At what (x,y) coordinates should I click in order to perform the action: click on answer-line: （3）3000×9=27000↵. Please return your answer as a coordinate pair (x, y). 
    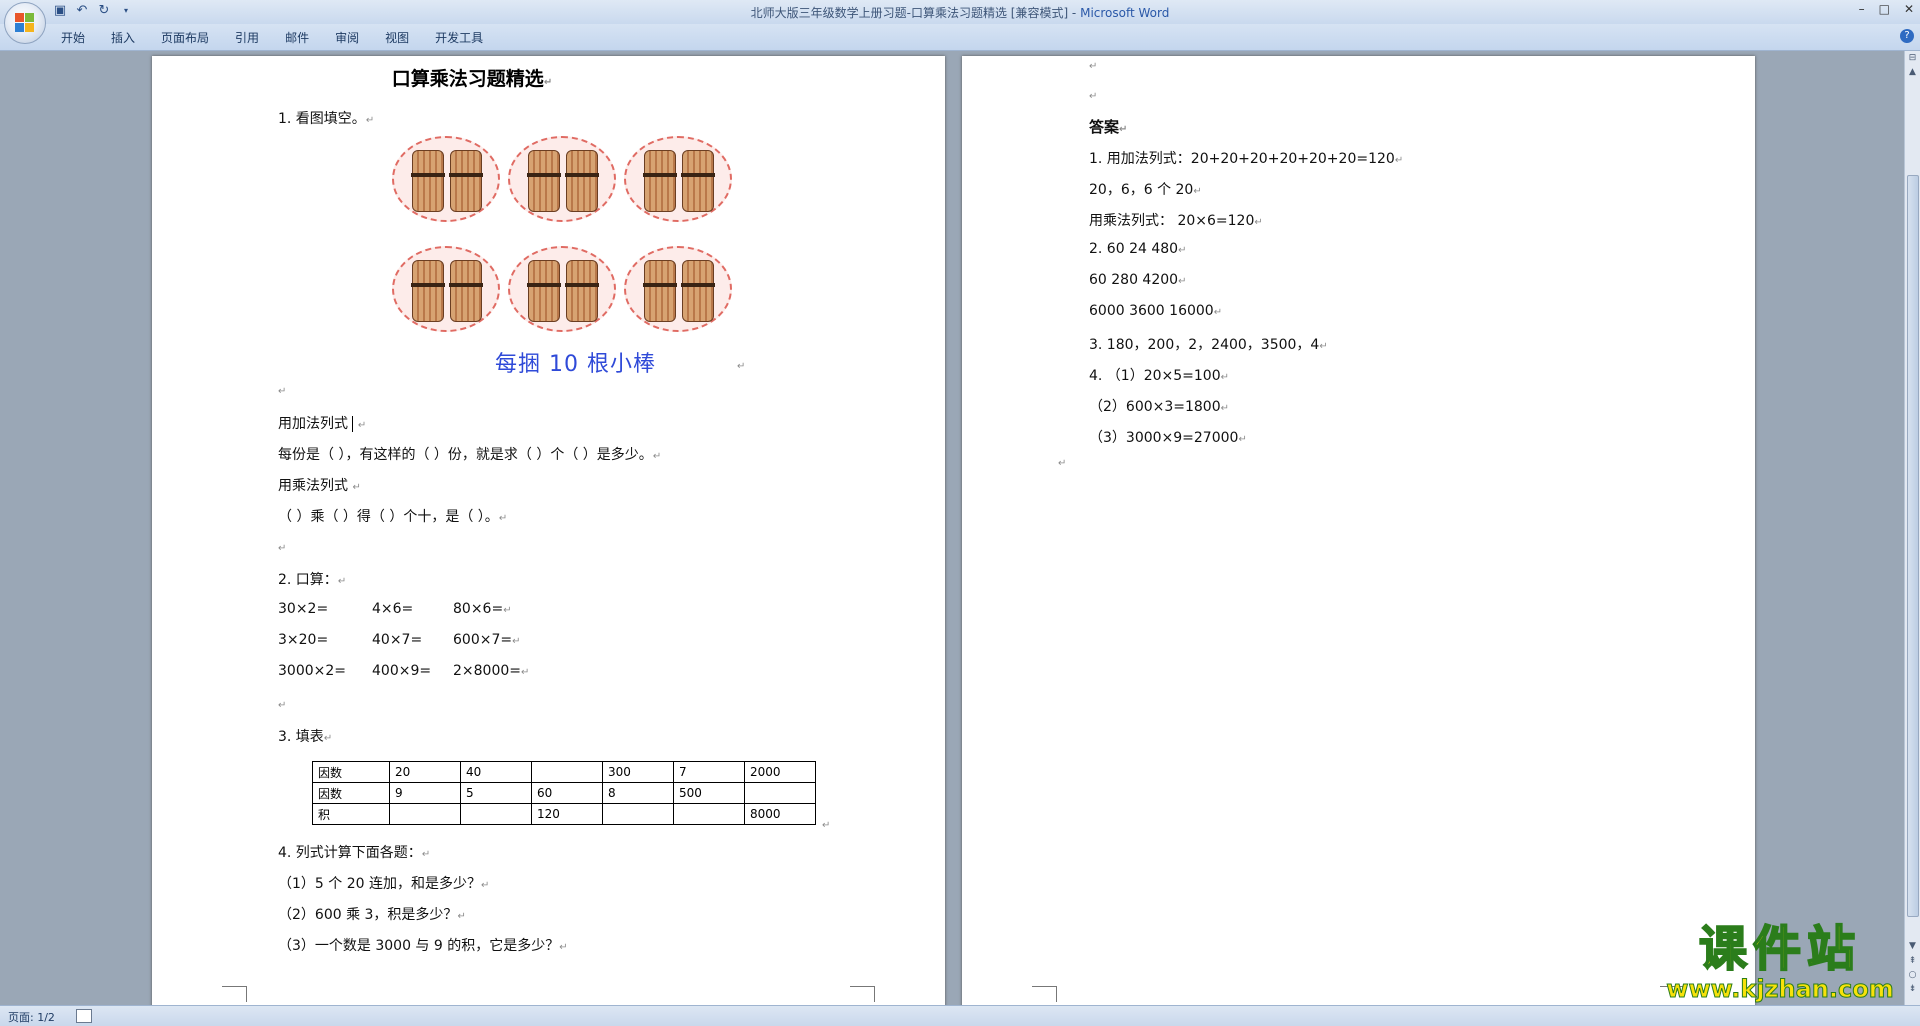
    Looking at the image, I should click on (1168, 438).